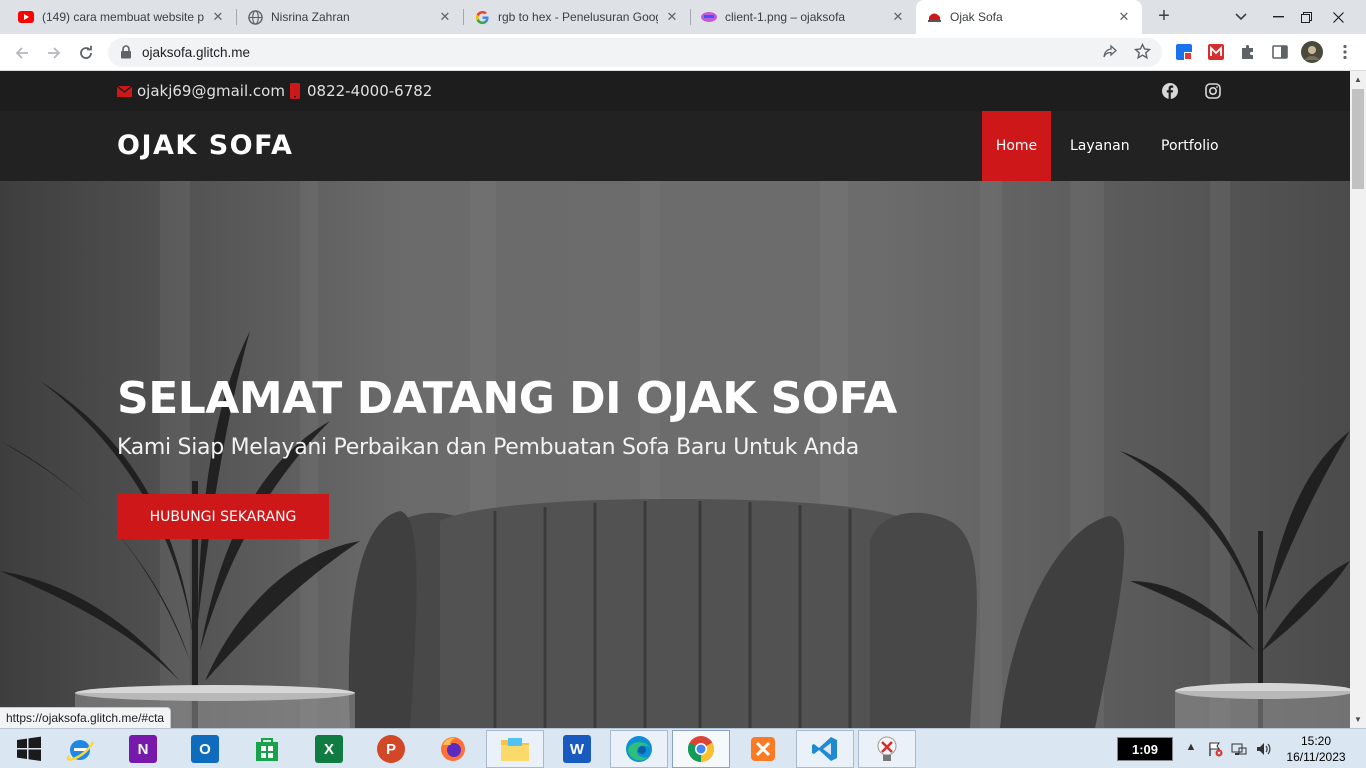  I want to click on phone-text: 0822-4000-6782, so click(370, 91).